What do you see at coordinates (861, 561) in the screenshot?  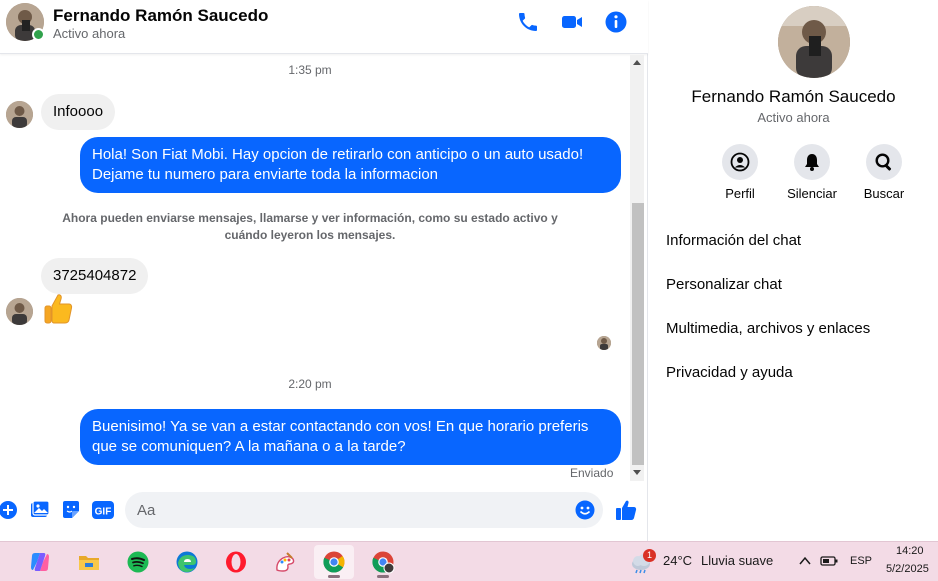 I see `language-indicator: ESP` at bounding box center [861, 561].